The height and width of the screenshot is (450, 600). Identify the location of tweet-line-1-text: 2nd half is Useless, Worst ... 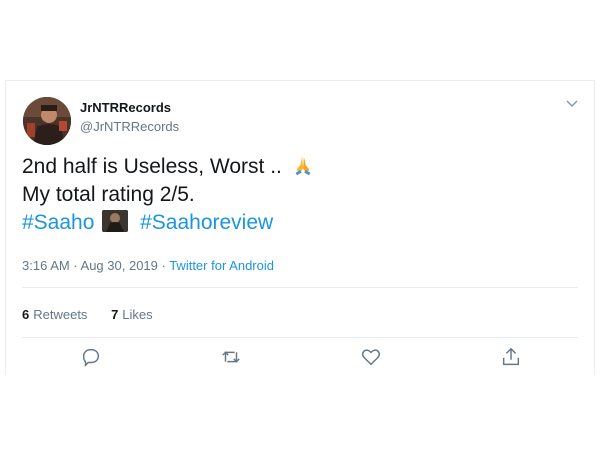
(152, 166).